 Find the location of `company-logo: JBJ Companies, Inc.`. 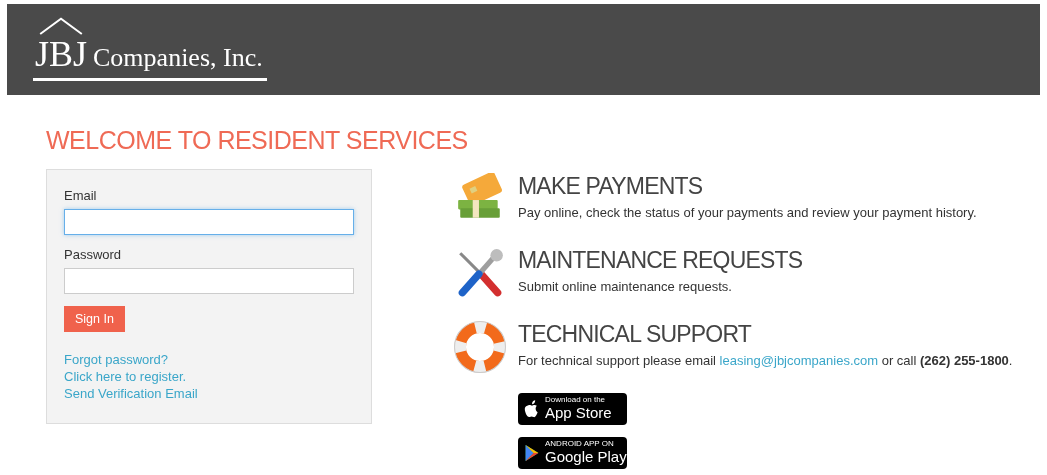

company-logo: JBJ Companies, Inc. is located at coordinates (150, 48).